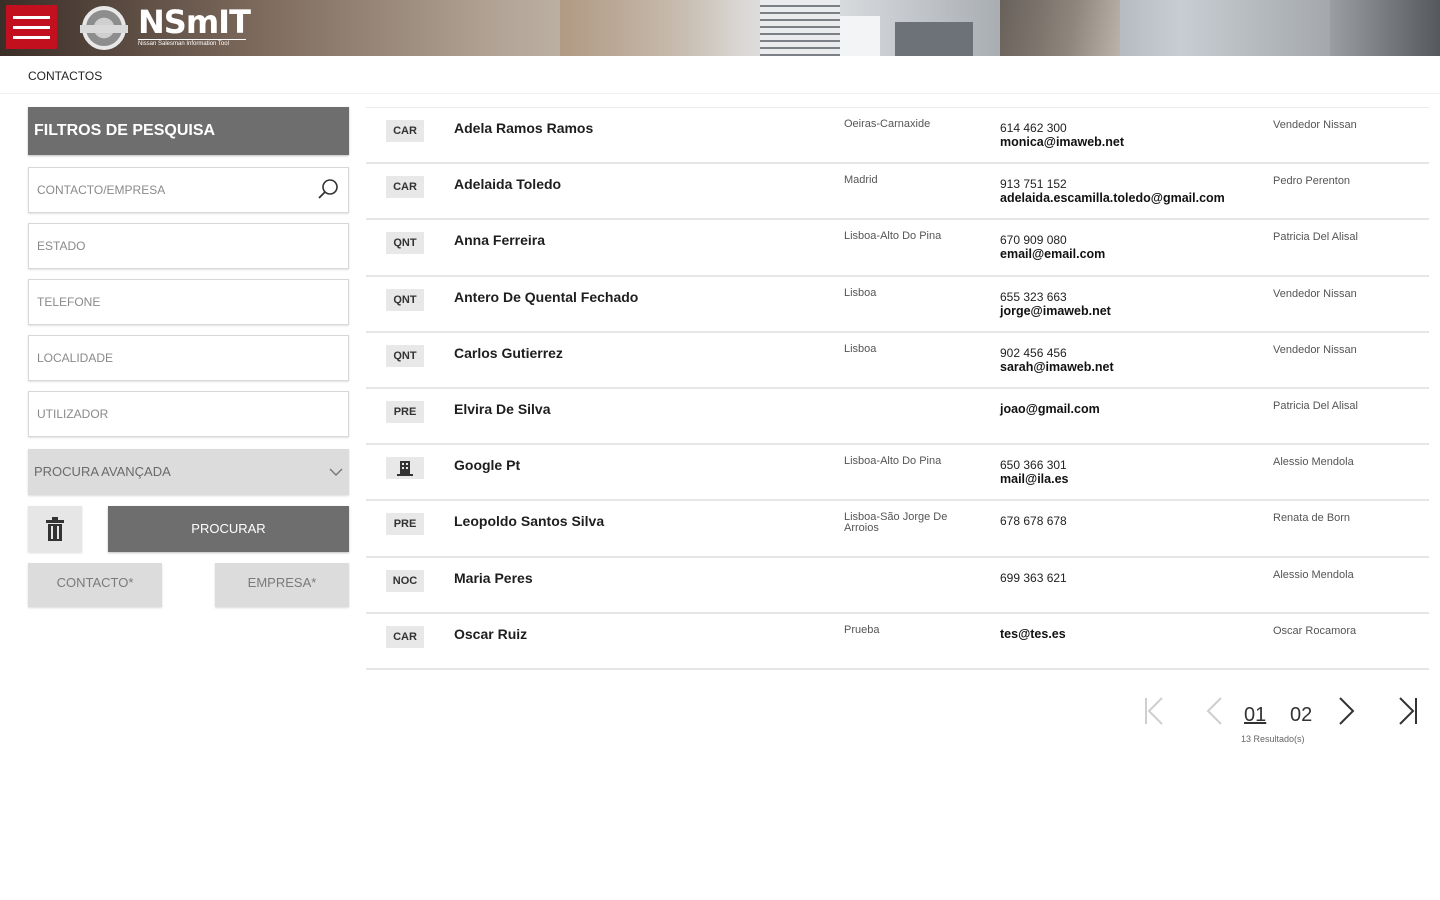 The width and height of the screenshot is (1440, 900). I want to click on contact-user: Pedro Perenton, so click(1312, 181).